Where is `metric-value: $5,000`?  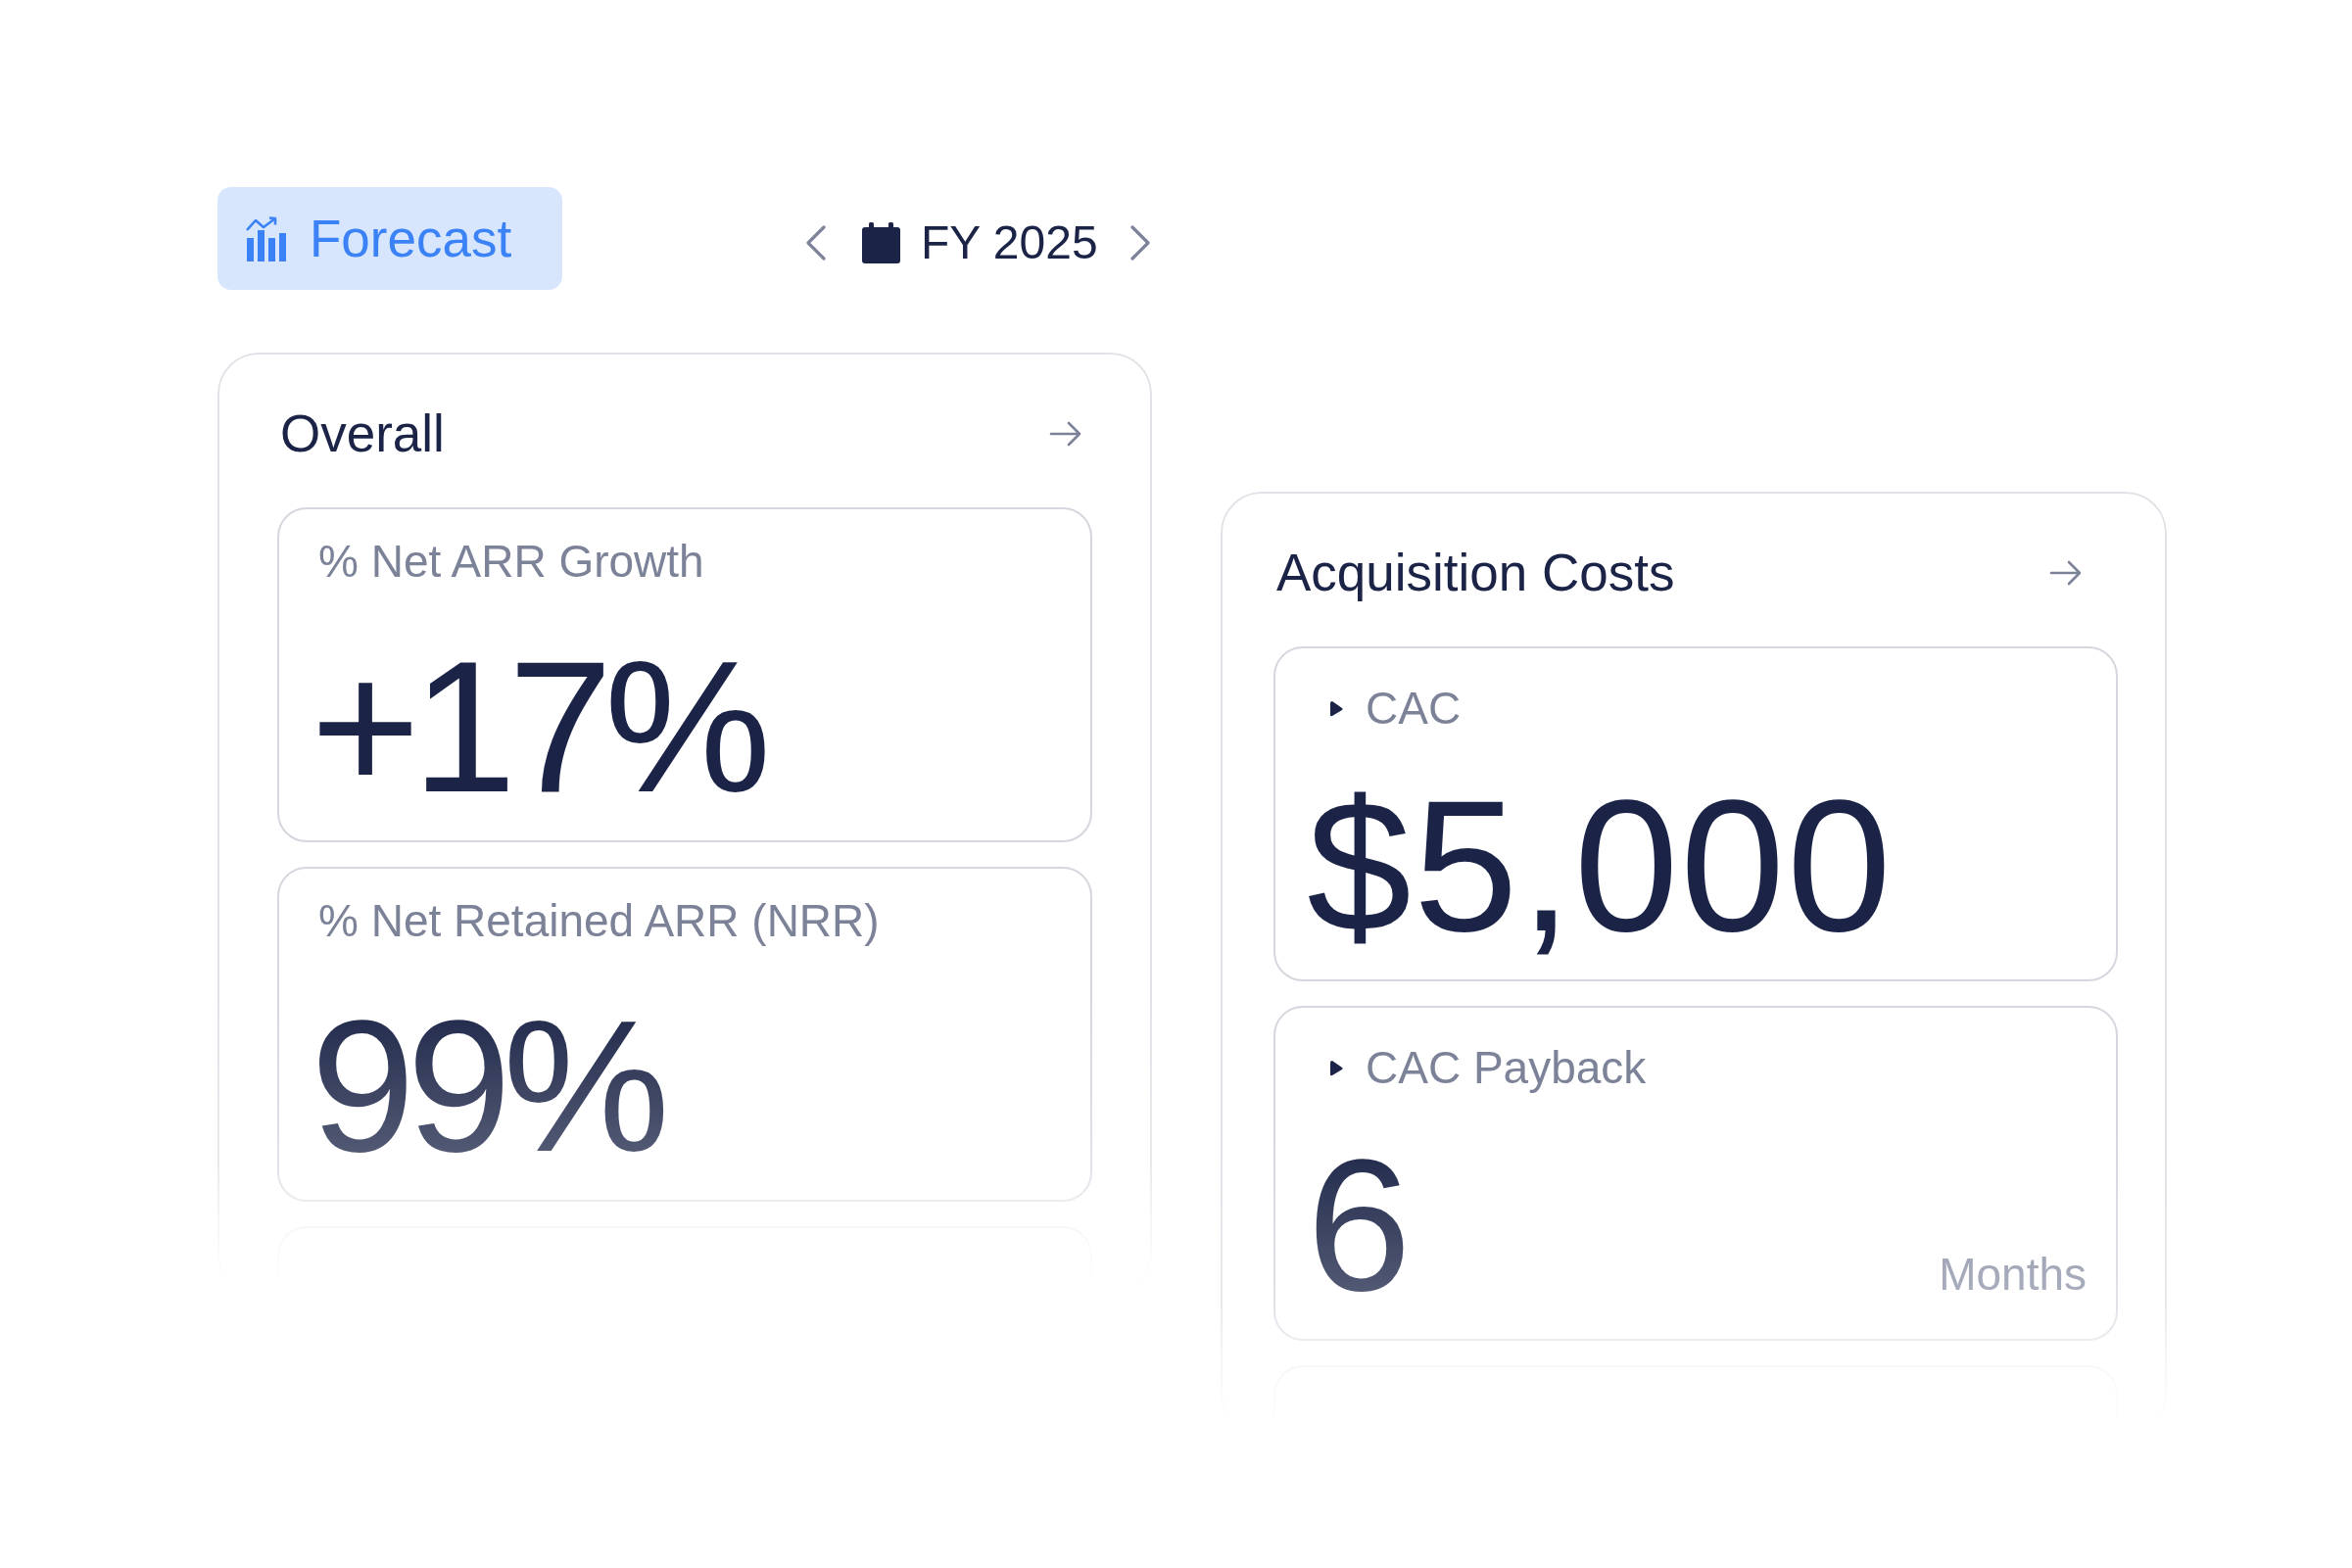
metric-value: $5,000 is located at coordinates (1600, 866).